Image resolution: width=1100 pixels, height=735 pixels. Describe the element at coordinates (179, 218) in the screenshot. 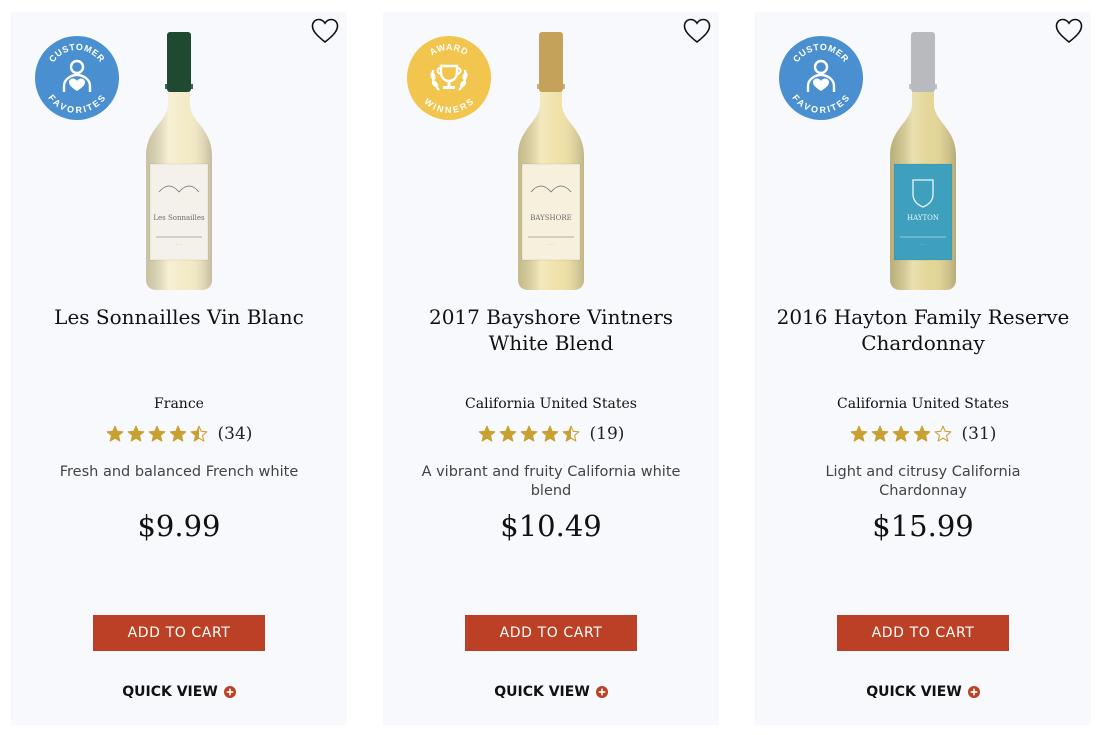

I see `svg-text: Les Sonnailles` at that location.